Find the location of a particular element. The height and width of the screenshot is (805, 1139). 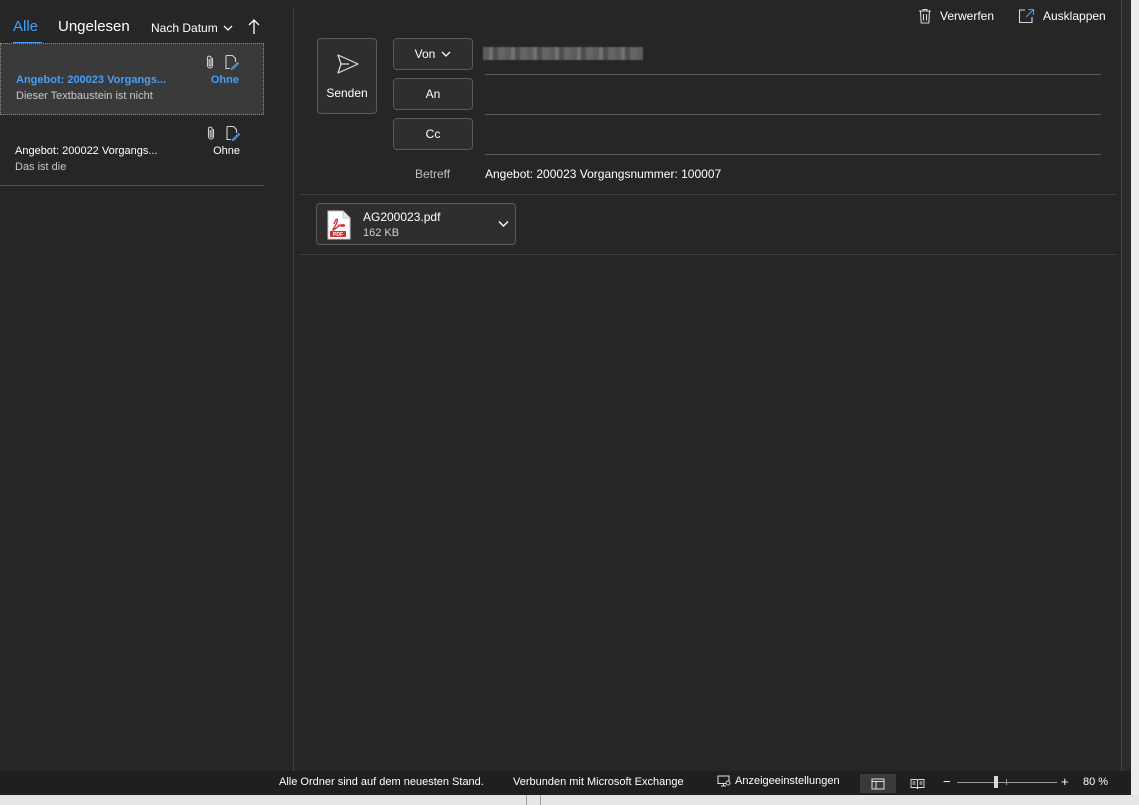

popout-button: Ausklappen is located at coordinates (1062, 16).